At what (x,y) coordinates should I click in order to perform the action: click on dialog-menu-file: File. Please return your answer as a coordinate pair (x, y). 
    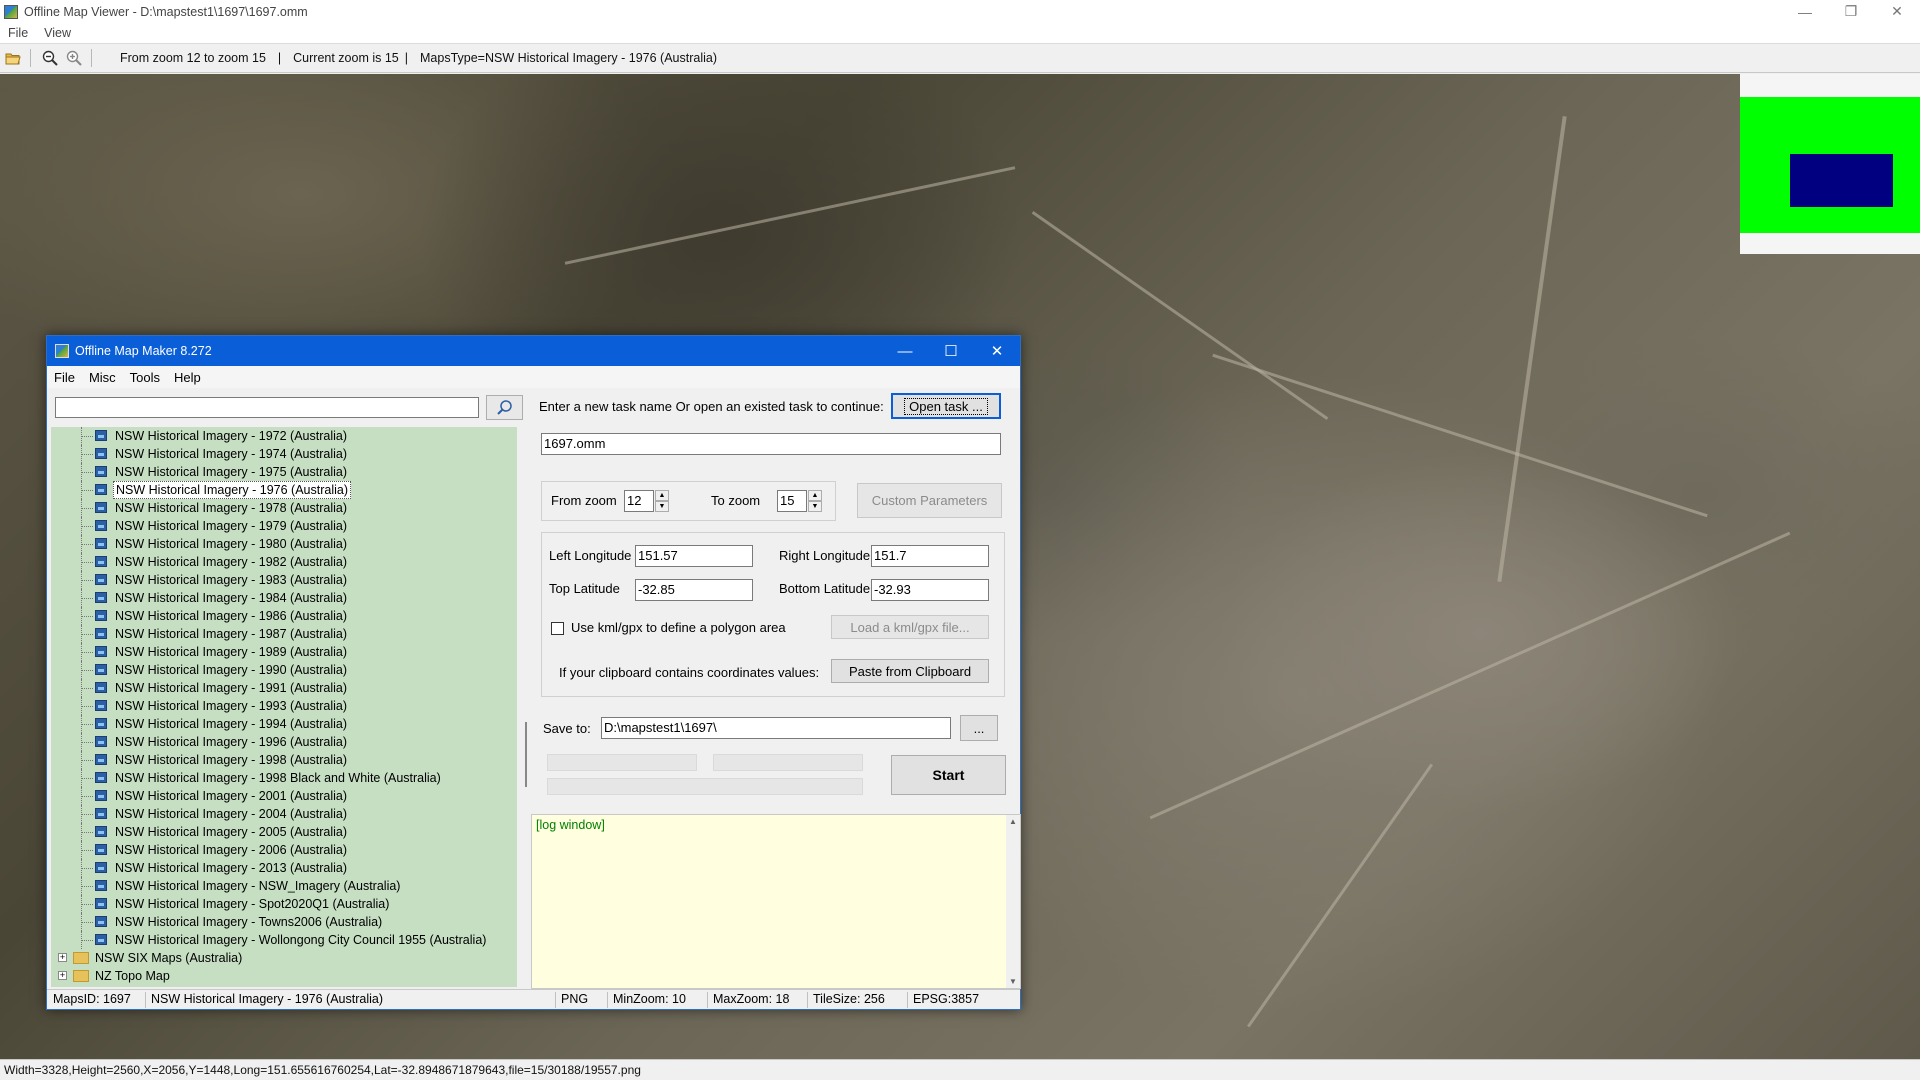
    Looking at the image, I should click on (64, 377).